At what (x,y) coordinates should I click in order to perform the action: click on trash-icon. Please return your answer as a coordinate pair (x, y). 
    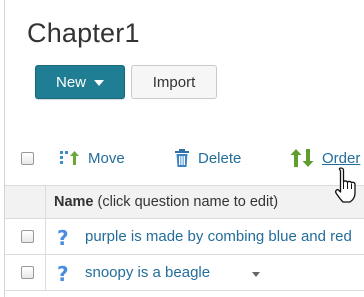
    Looking at the image, I should click on (182, 158).